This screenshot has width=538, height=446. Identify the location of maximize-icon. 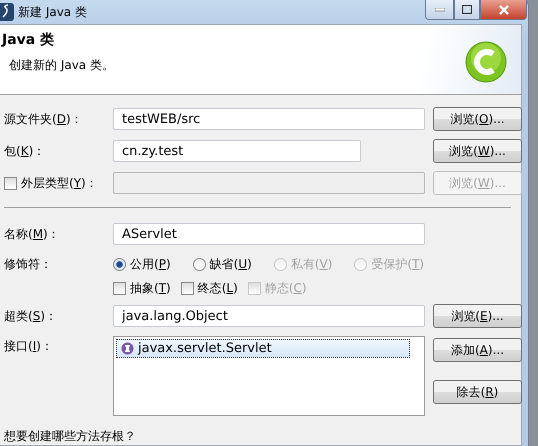
(467, 9).